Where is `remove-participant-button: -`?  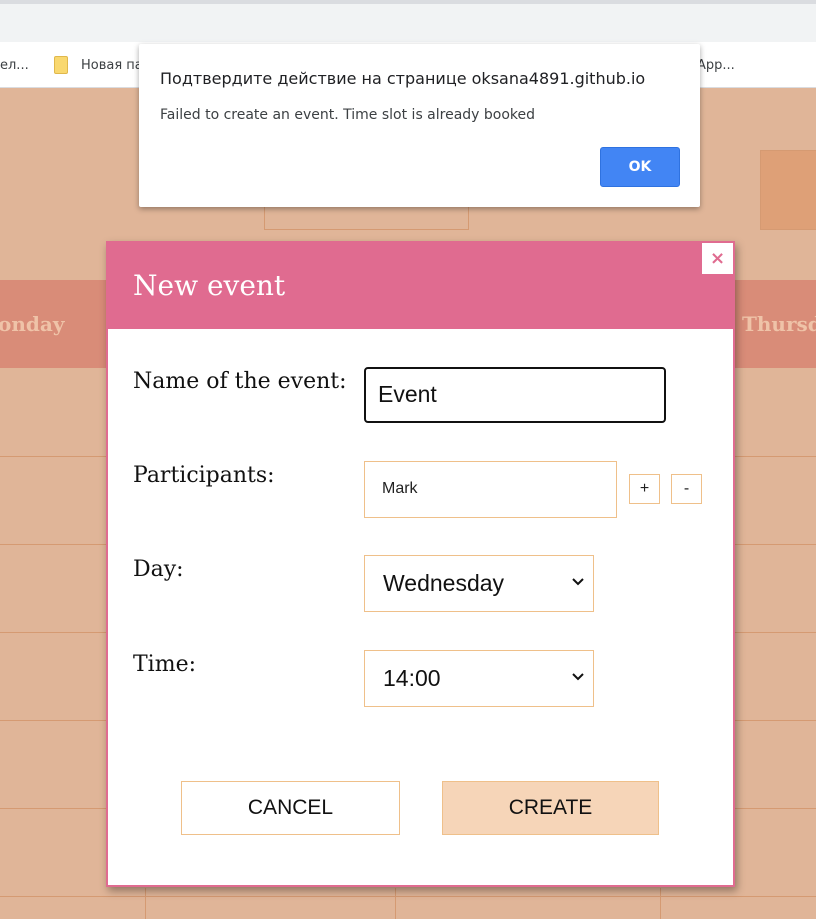 remove-participant-button: - is located at coordinates (686, 489).